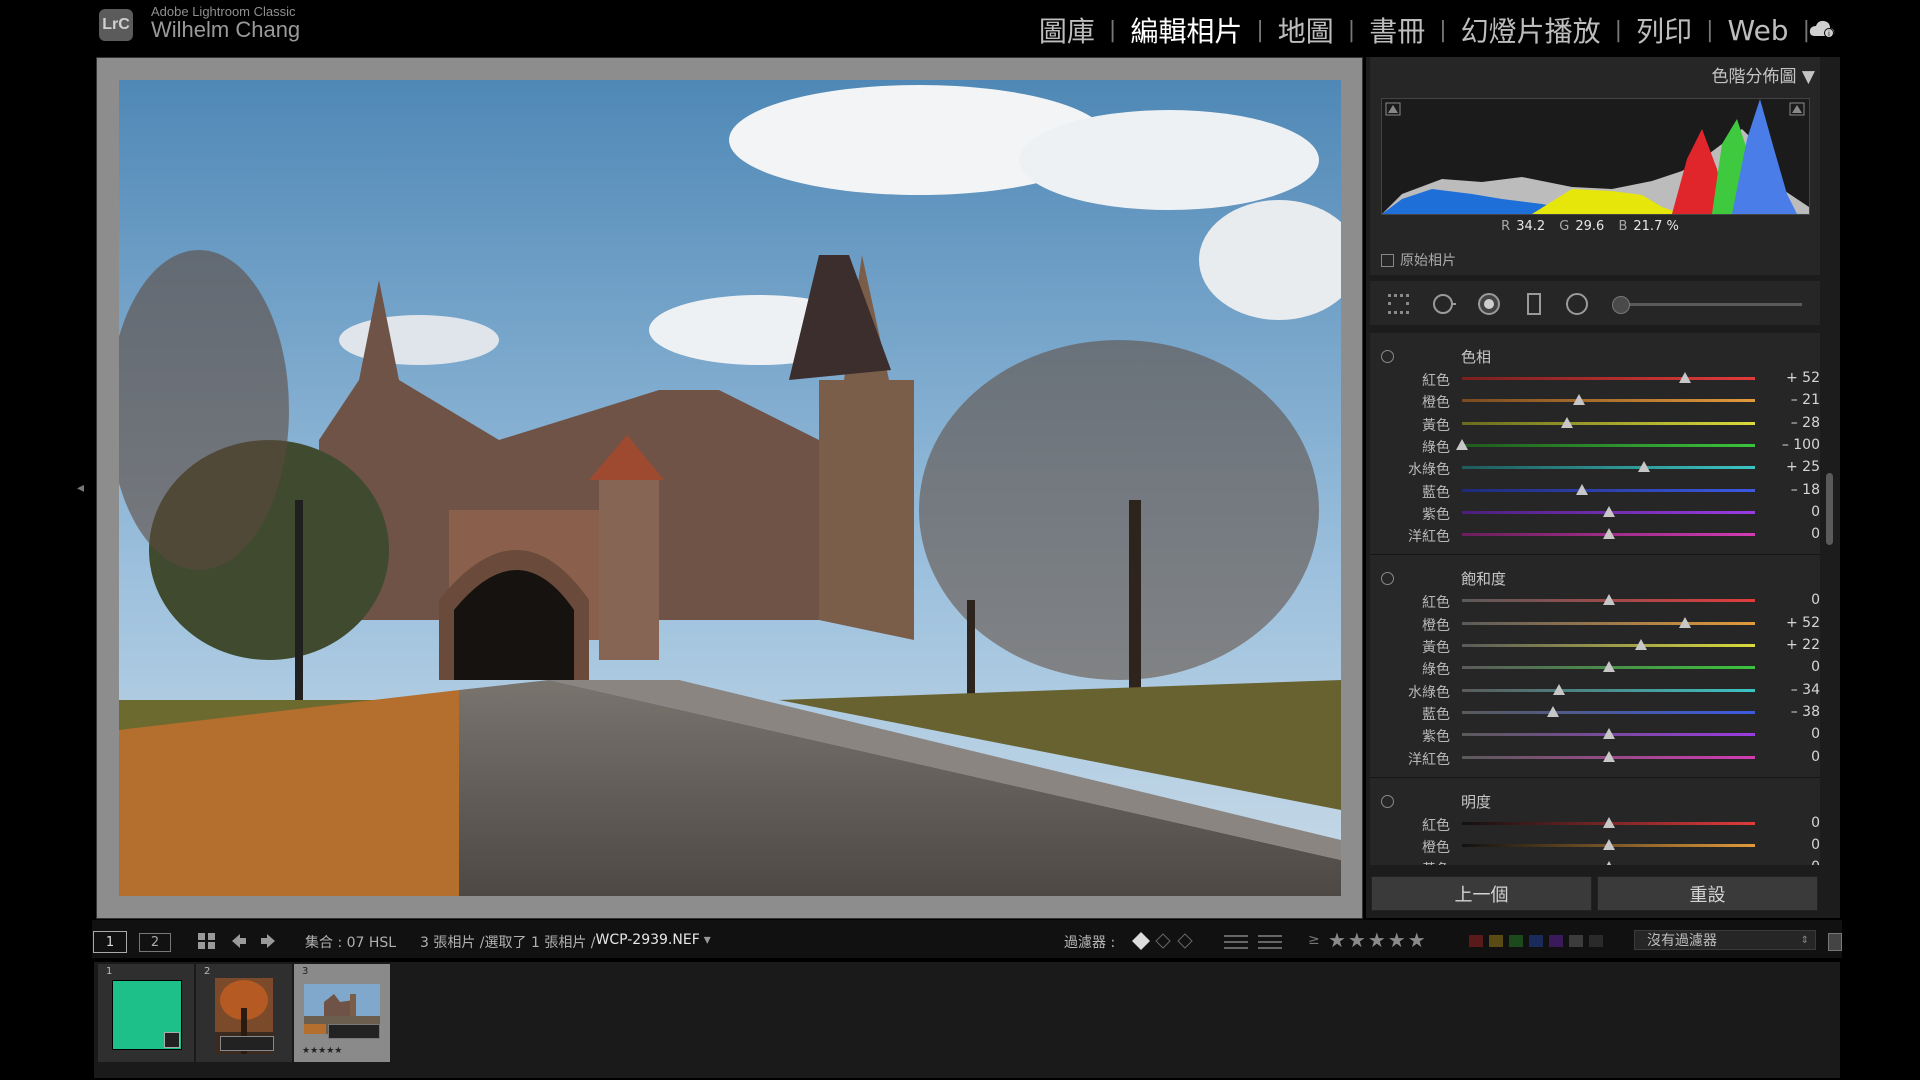 The image size is (1920, 1080). Describe the element at coordinates (1711, 304) in the screenshot. I see `brush-slider-track` at that location.